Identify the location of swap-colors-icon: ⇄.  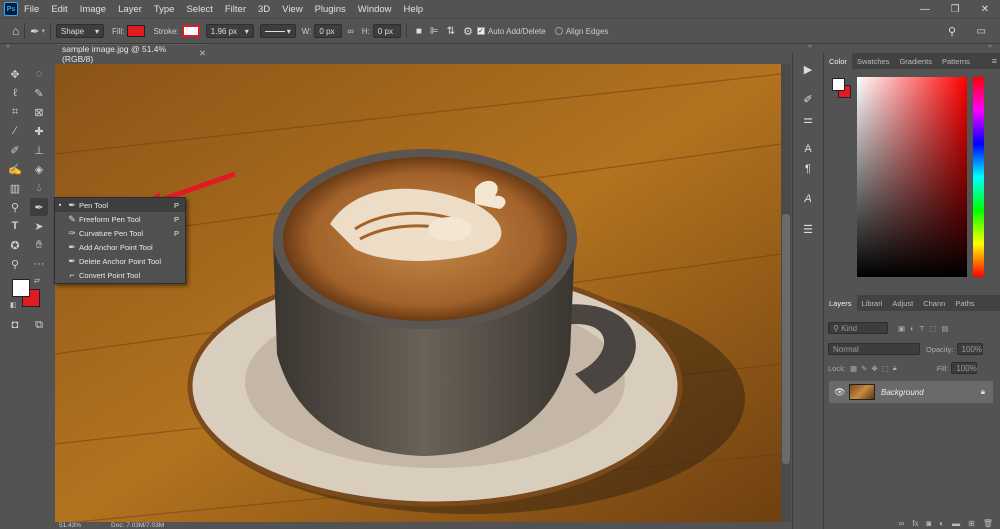
(37, 281).